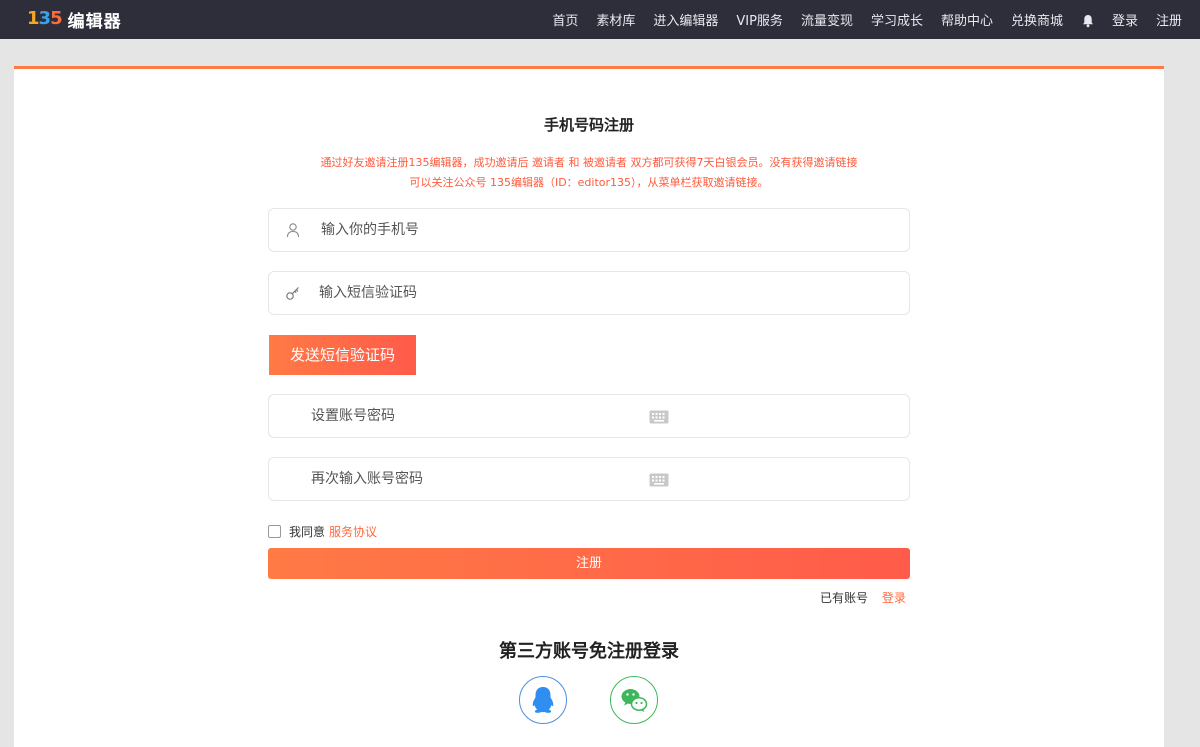  What do you see at coordinates (1037, 19) in the screenshot?
I see `nav-store: 兑换商城` at bounding box center [1037, 19].